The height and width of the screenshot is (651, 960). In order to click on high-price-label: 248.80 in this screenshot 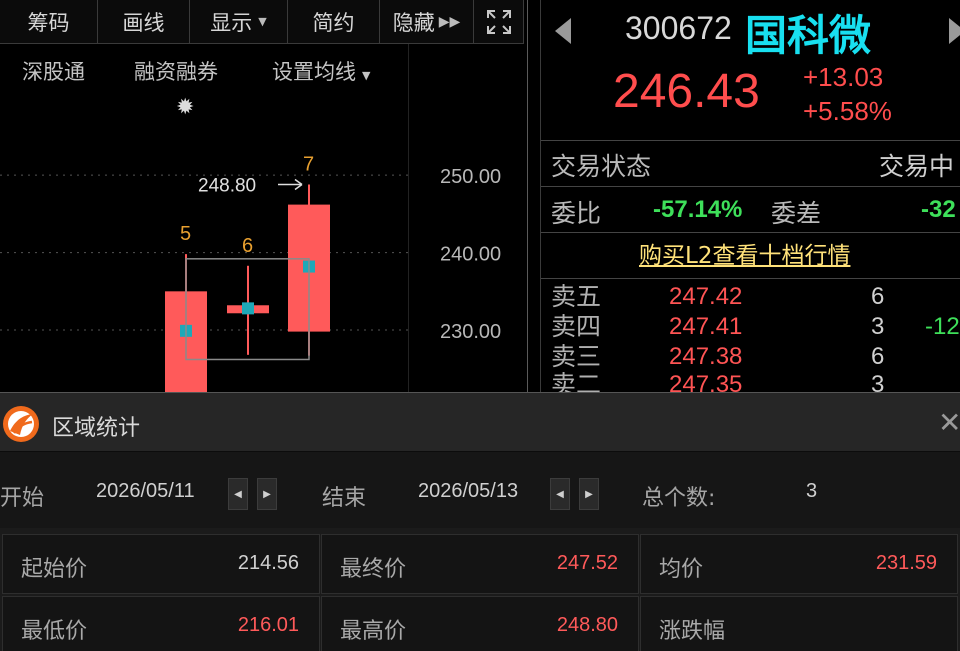, I will do `click(227, 185)`.